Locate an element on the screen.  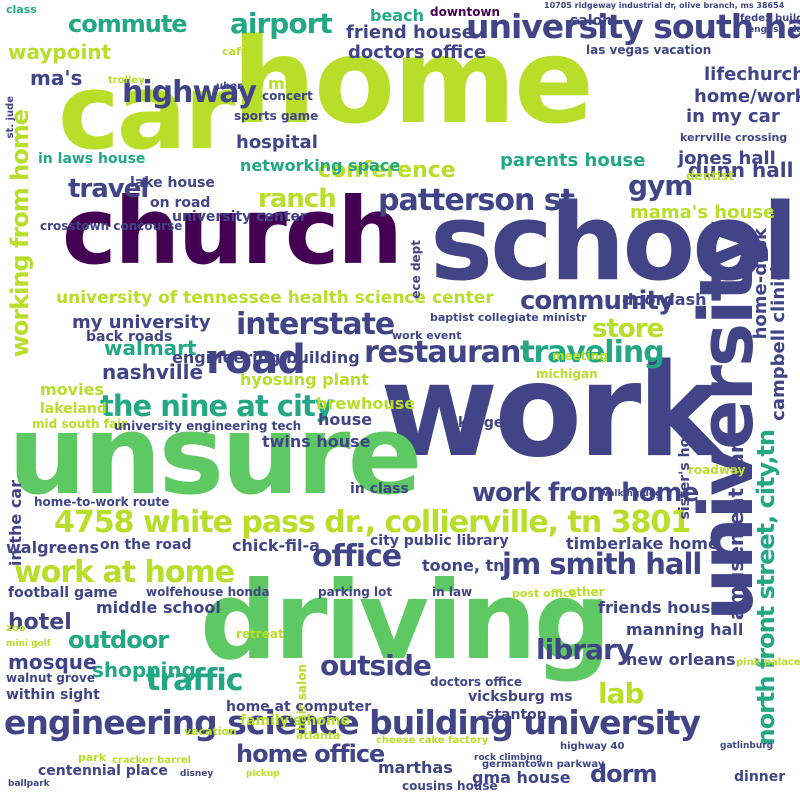
word-st-jude: st. jude is located at coordinates (10, 117).